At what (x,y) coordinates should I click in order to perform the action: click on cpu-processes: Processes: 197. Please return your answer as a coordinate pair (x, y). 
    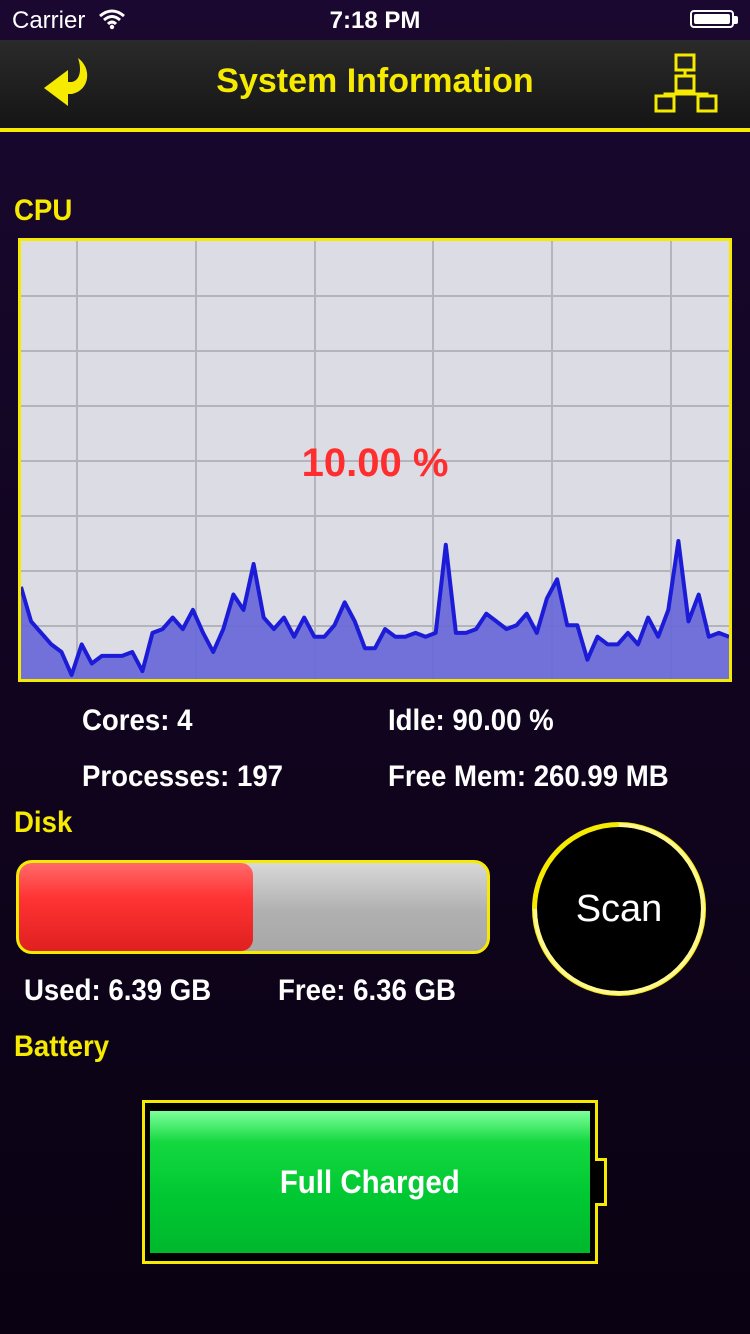
    Looking at the image, I should click on (183, 776).